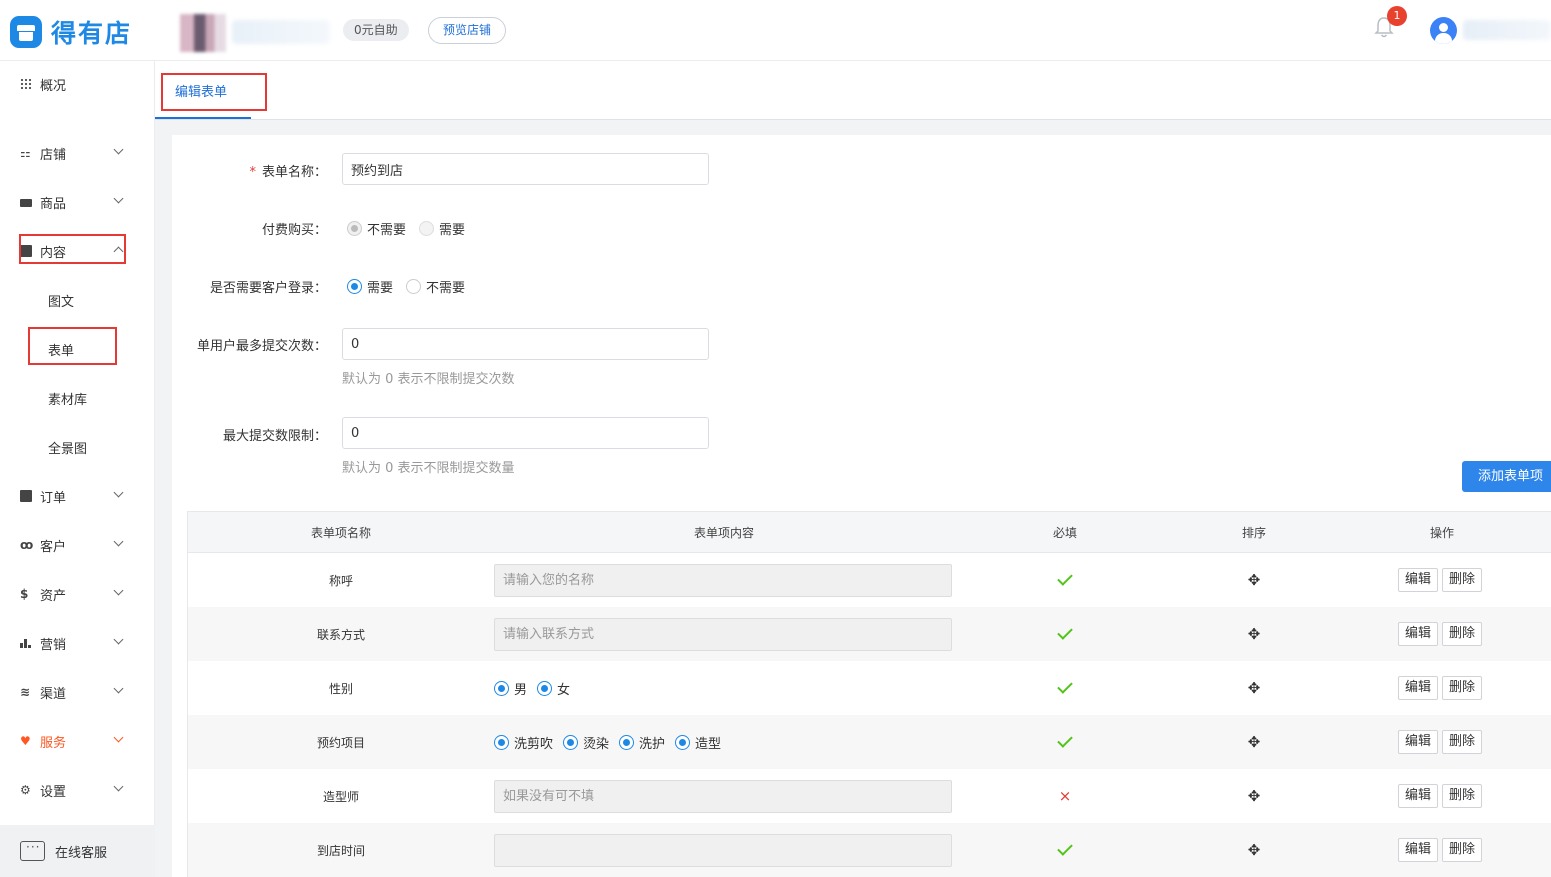  I want to click on sidebar-item-label: 商品, so click(53, 204).